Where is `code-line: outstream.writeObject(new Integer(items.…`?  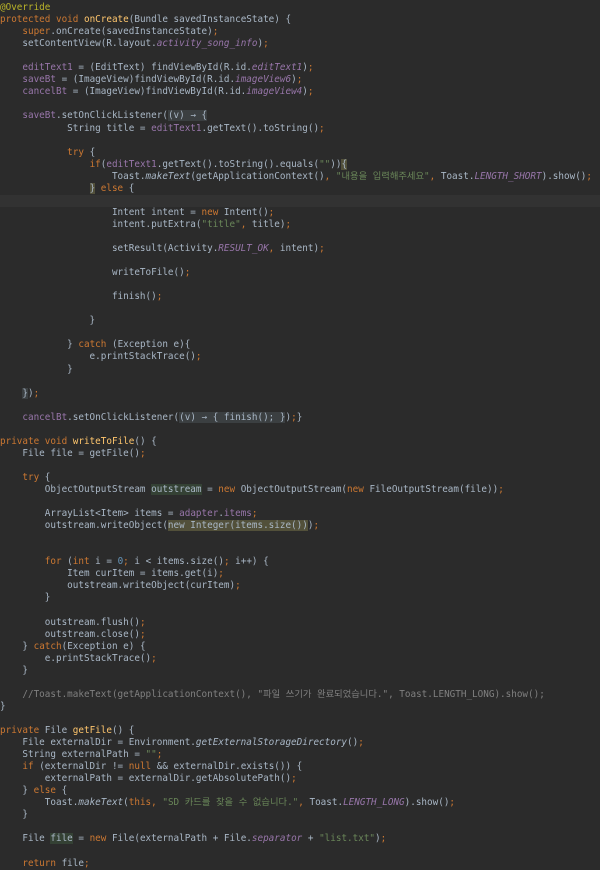
code-line: outstream.writeObject(new Integer(items.… is located at coordinates (300, 526).